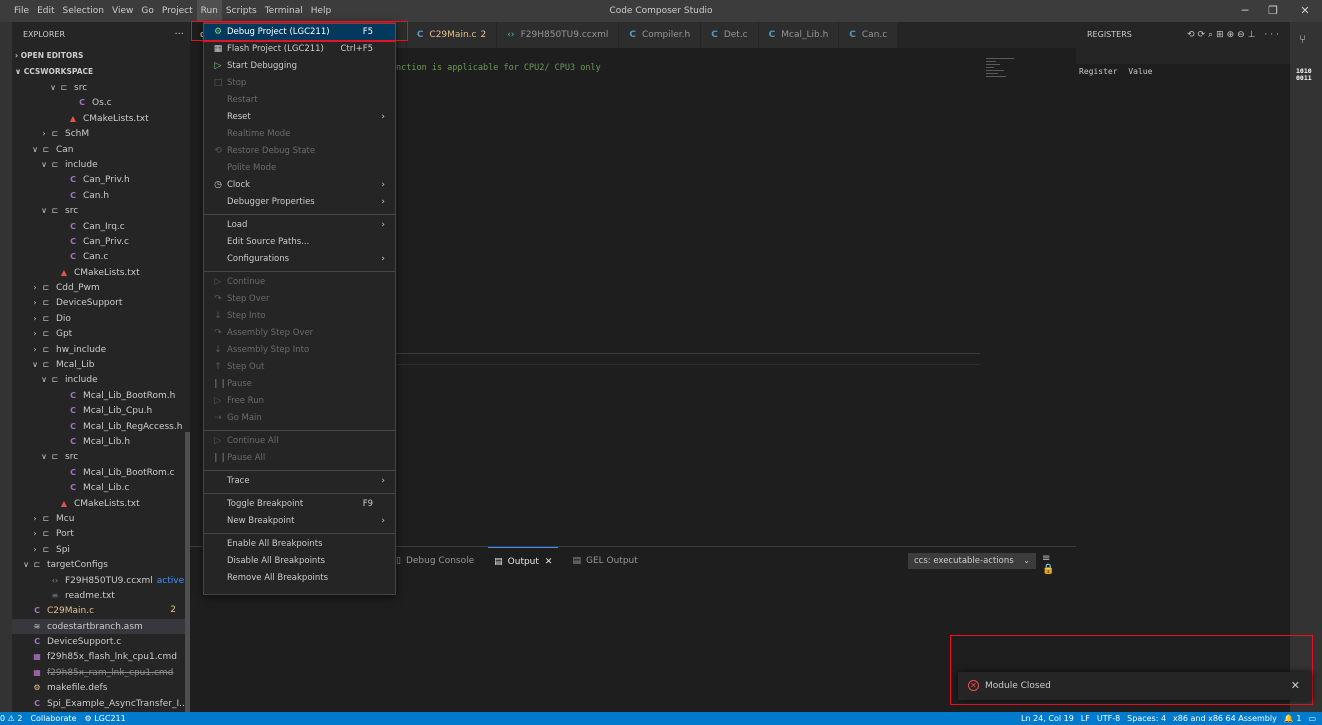  Describe the element at coordinates (1312, 718) in the screenshot. I see `status-right-item: ▭` at that location.